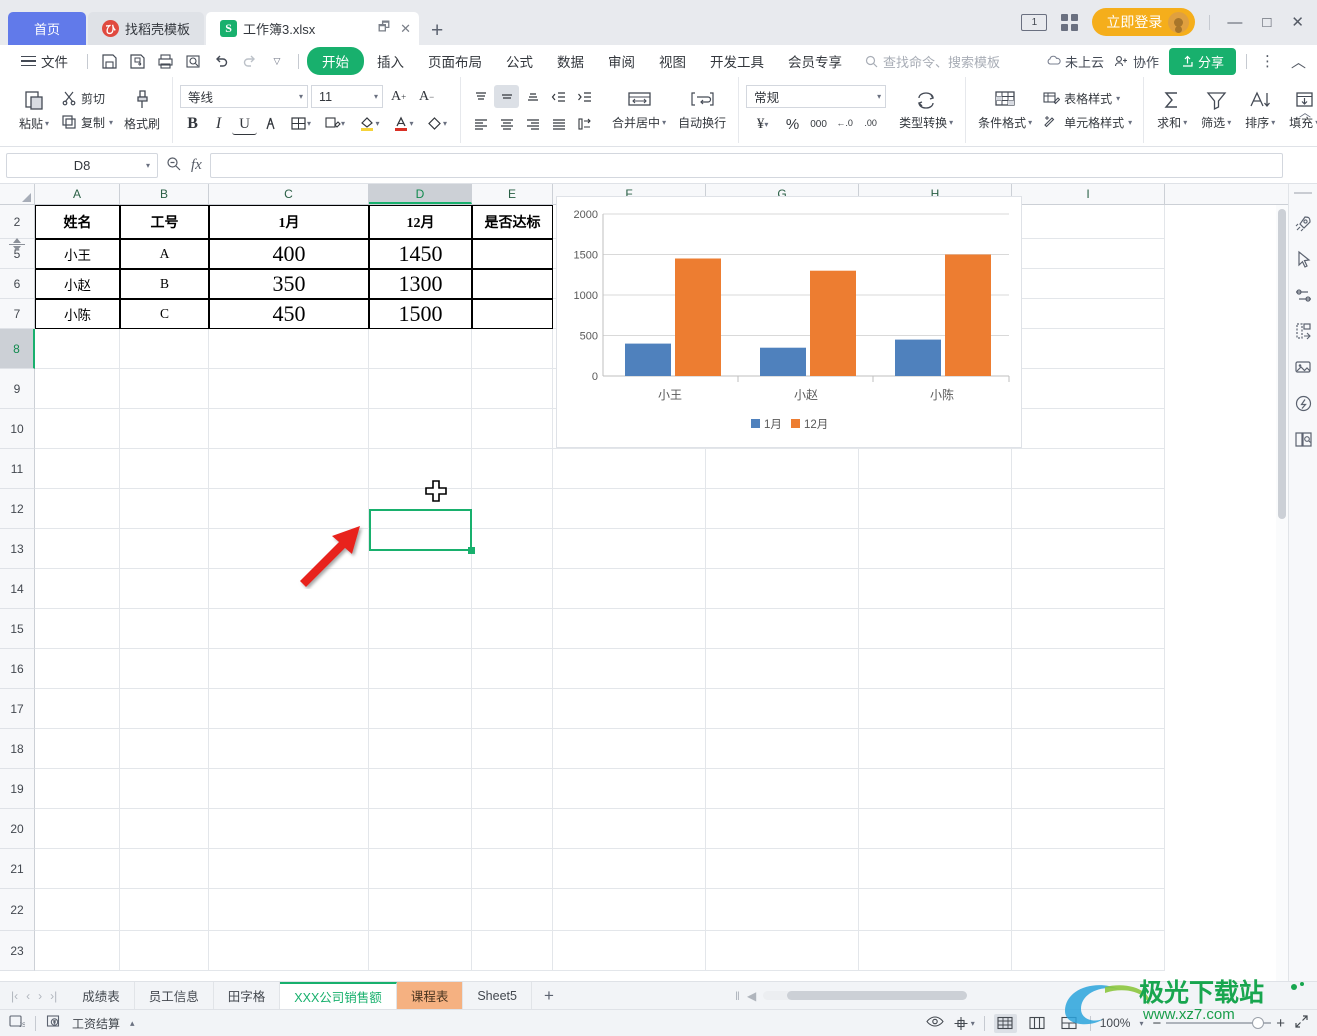 Image resolution: width=1317 pixels, height=1036 pixels. Describe the element at coordinates (34, 110) in the screenshot. I see `paste-button: 粘贴 ▾` at that location.